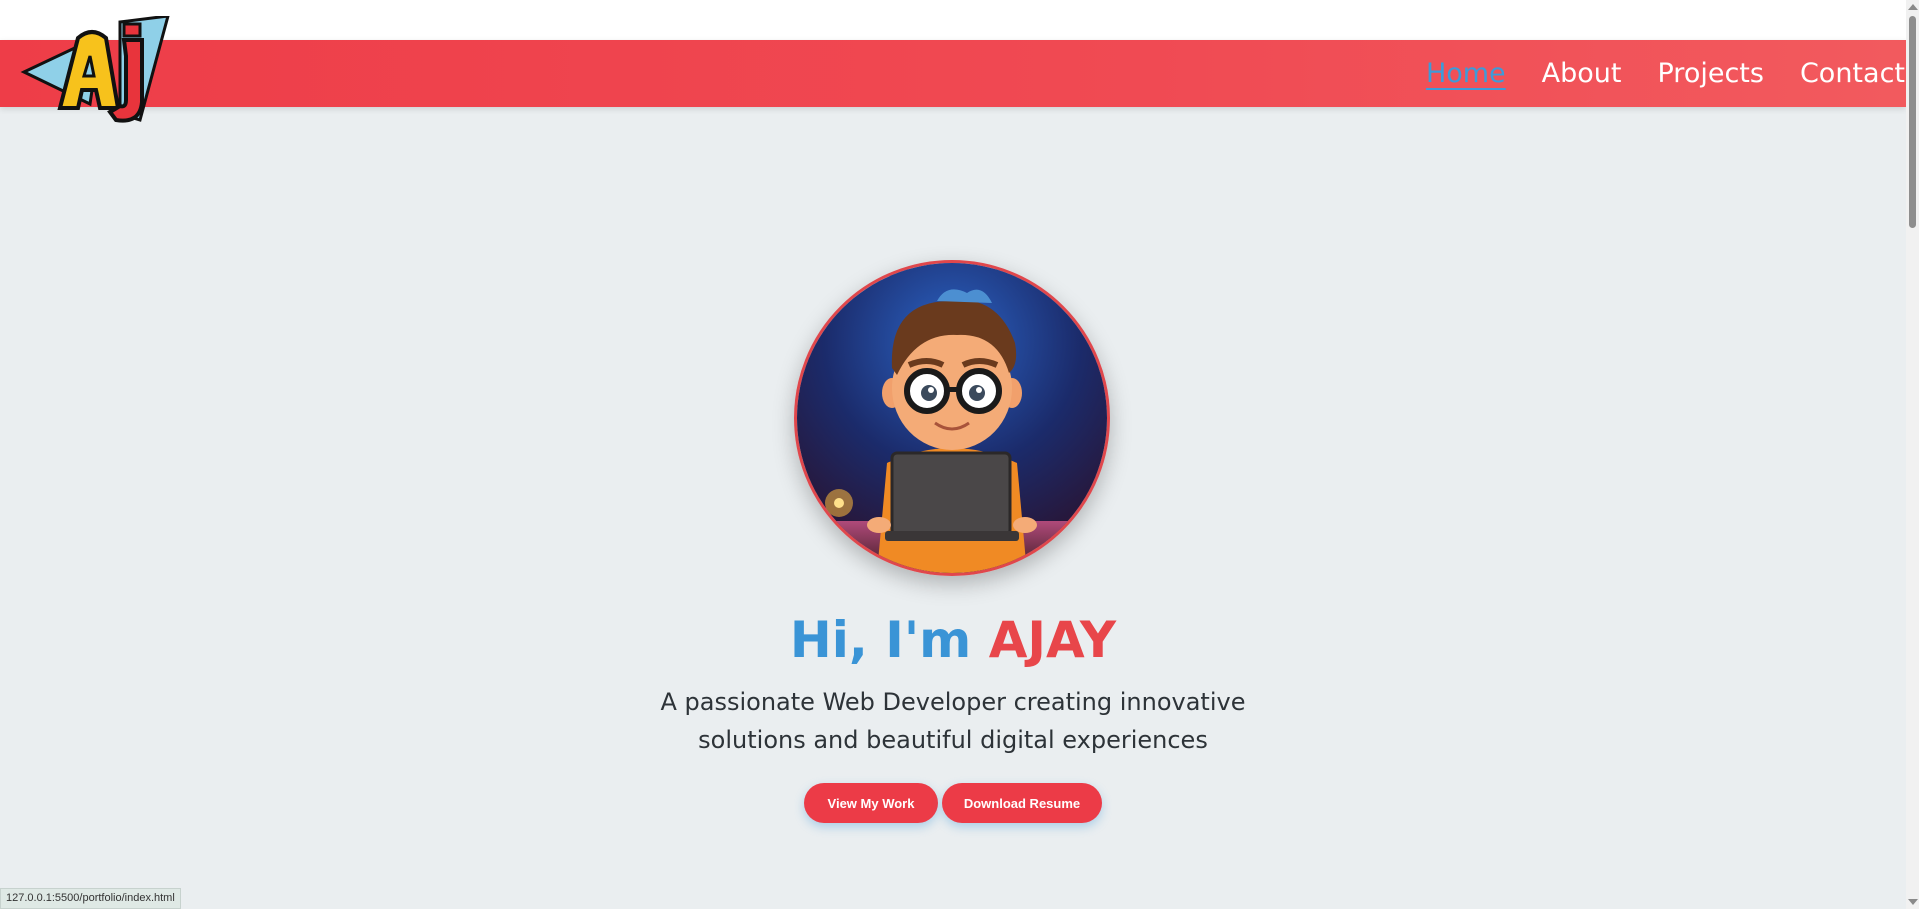  Describe the element at coordinates (1711, 73) in the screenshot. I see `nav-link-projects: Projects` at that location.